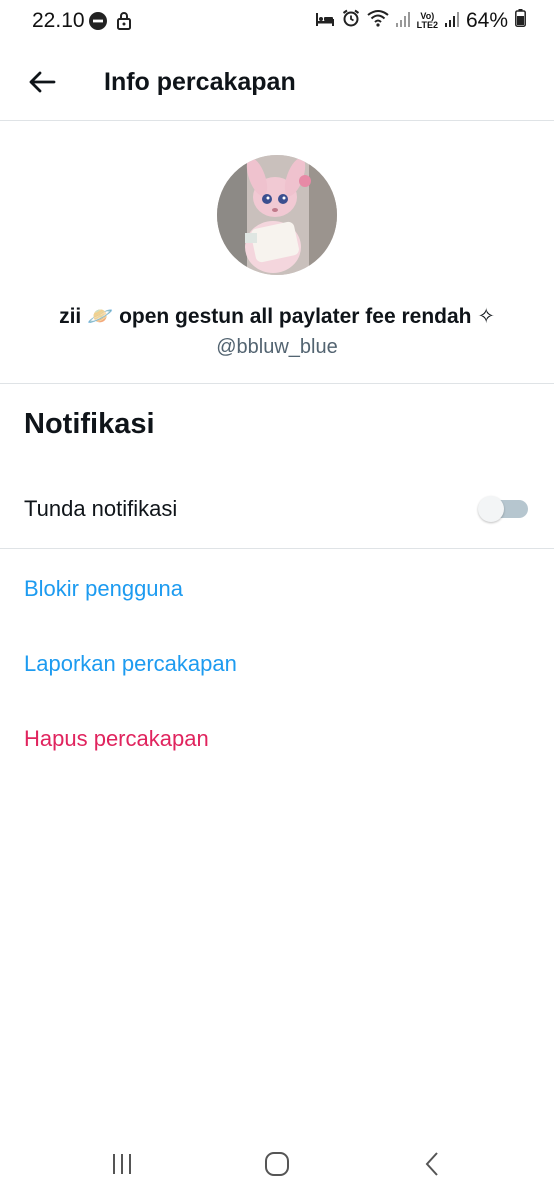 This screenshot has width=554, height=1200. What do you see at coordinates (351, 21) in the screenshot?
I see `alarm-icon` at bounding box center [351, 21].